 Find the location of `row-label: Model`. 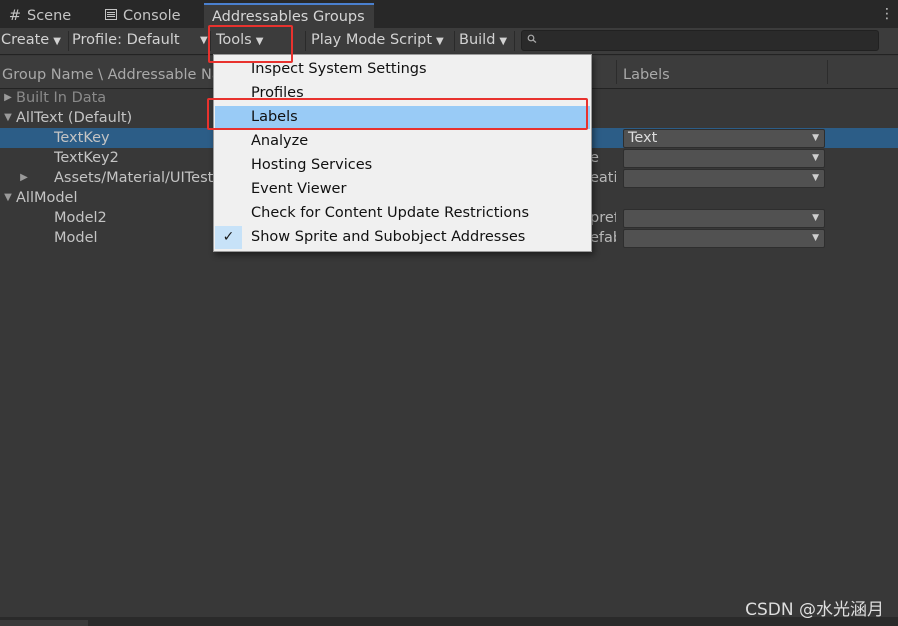

row-label: Model is located at coordinates (76, 238).